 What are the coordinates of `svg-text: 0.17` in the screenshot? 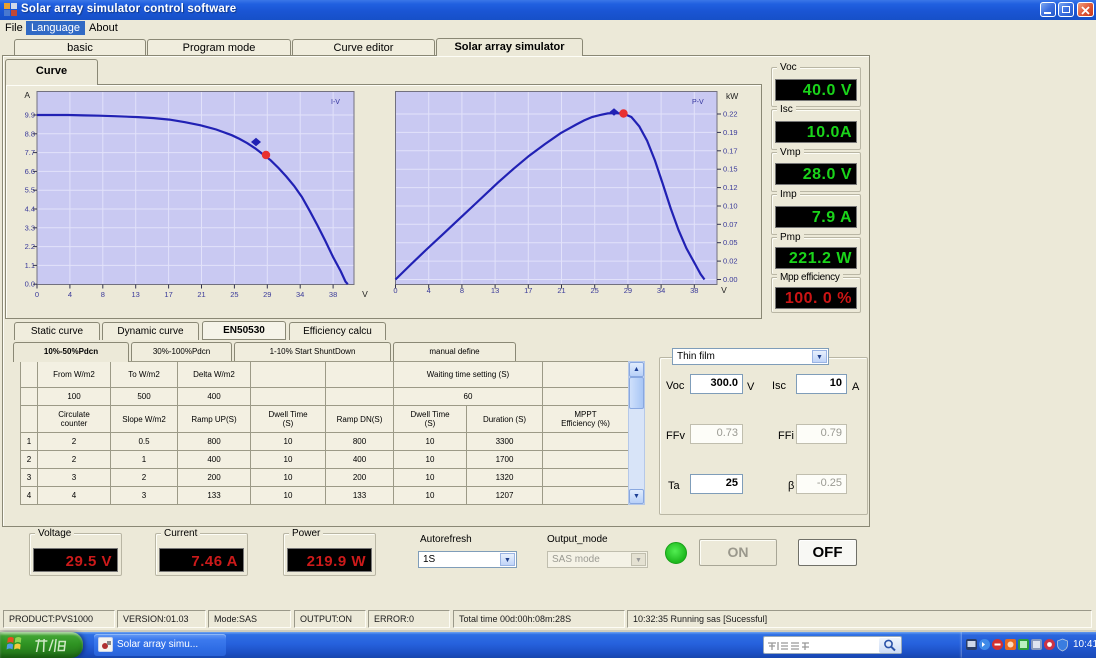 It's located at (730, 150).